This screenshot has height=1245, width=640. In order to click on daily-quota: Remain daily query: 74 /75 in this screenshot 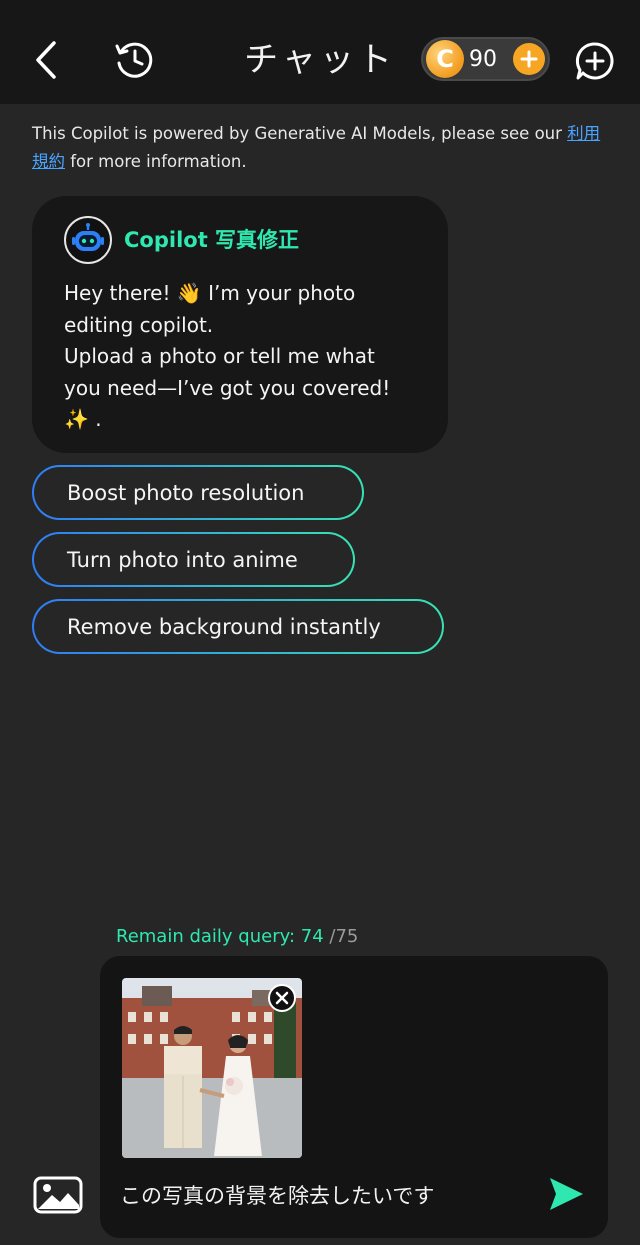, I will do `click(237, 937)`.